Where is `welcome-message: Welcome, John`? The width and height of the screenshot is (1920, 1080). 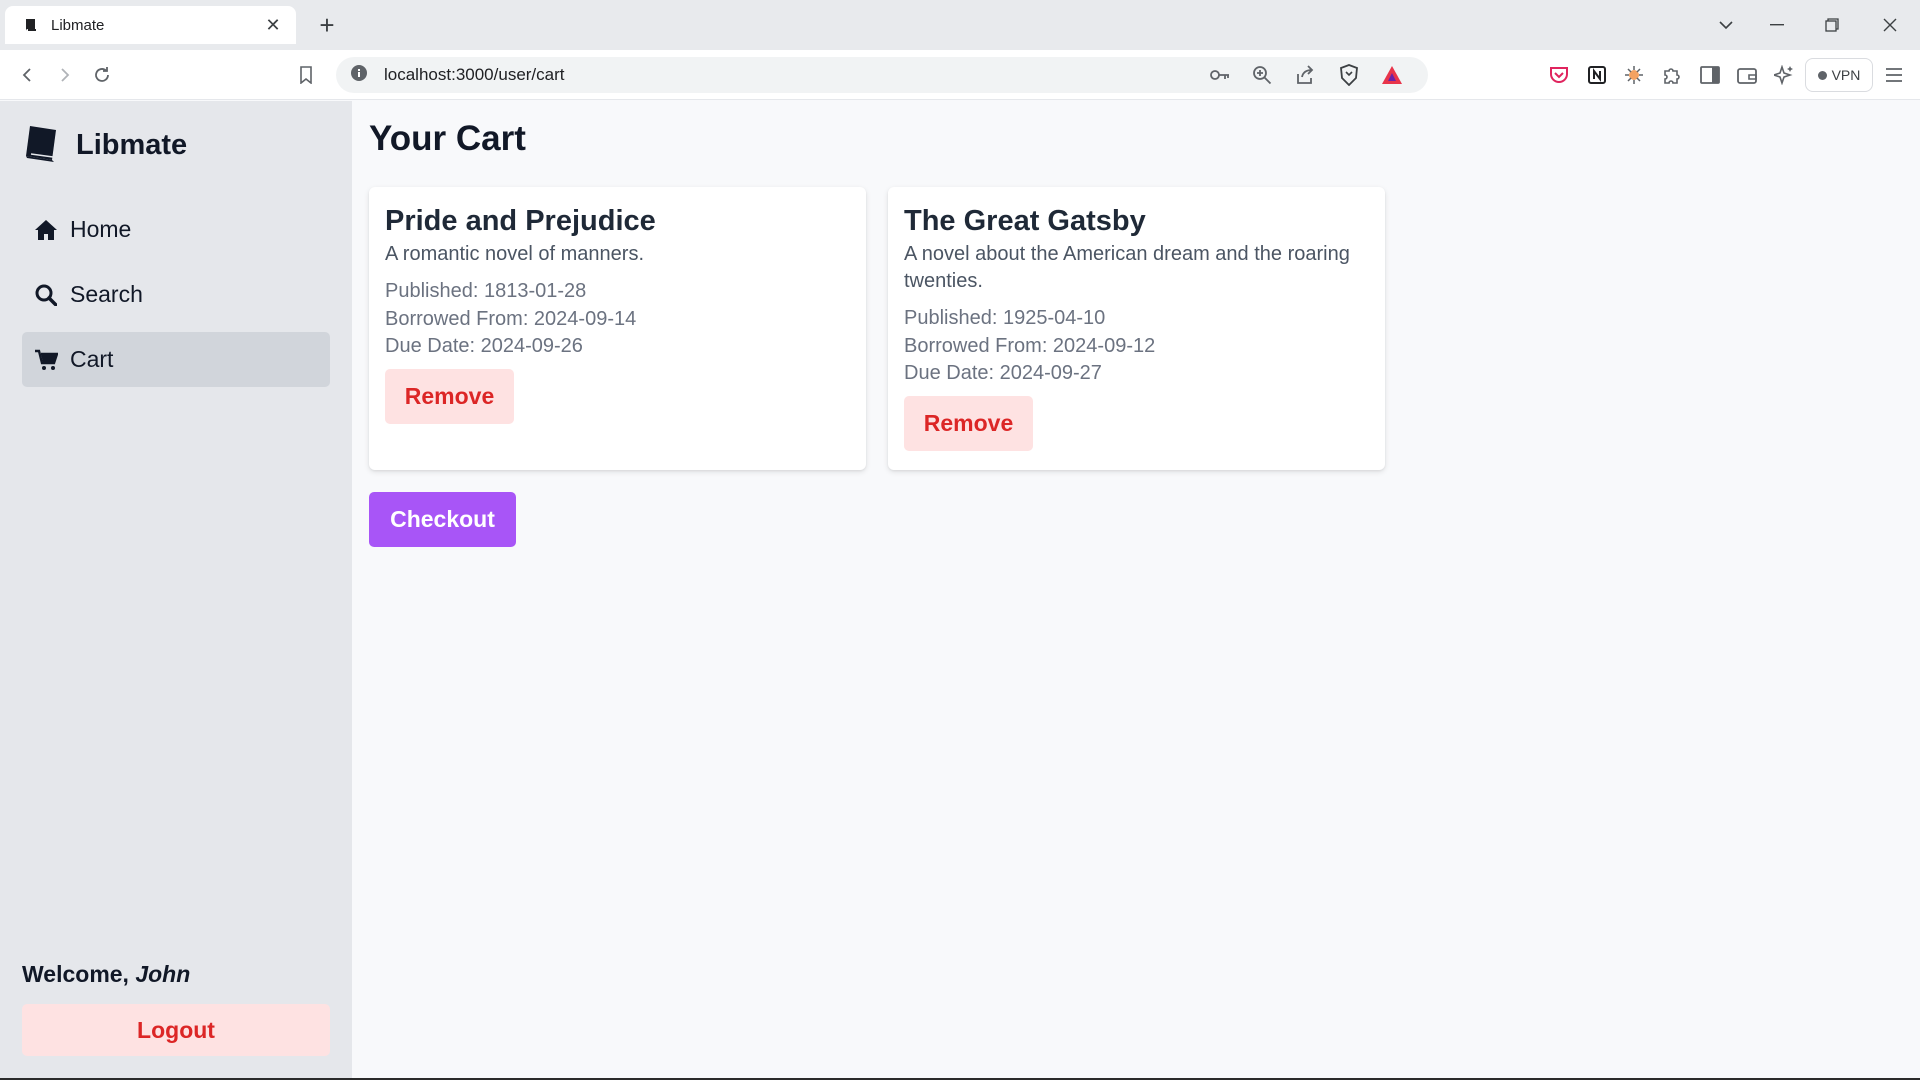 welcome-message: Welcome, John is located at coordinates (106, 974).